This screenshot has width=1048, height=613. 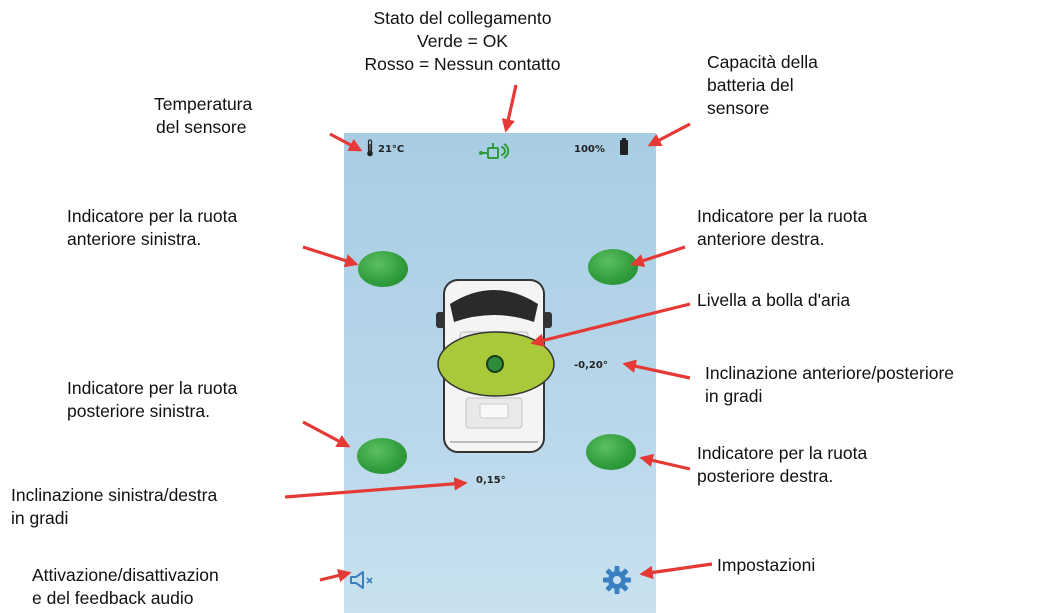 What do you see at coordinates (669, 134) in the screenshot?
I see `arrow-battery` at bounding box center [669, 134].